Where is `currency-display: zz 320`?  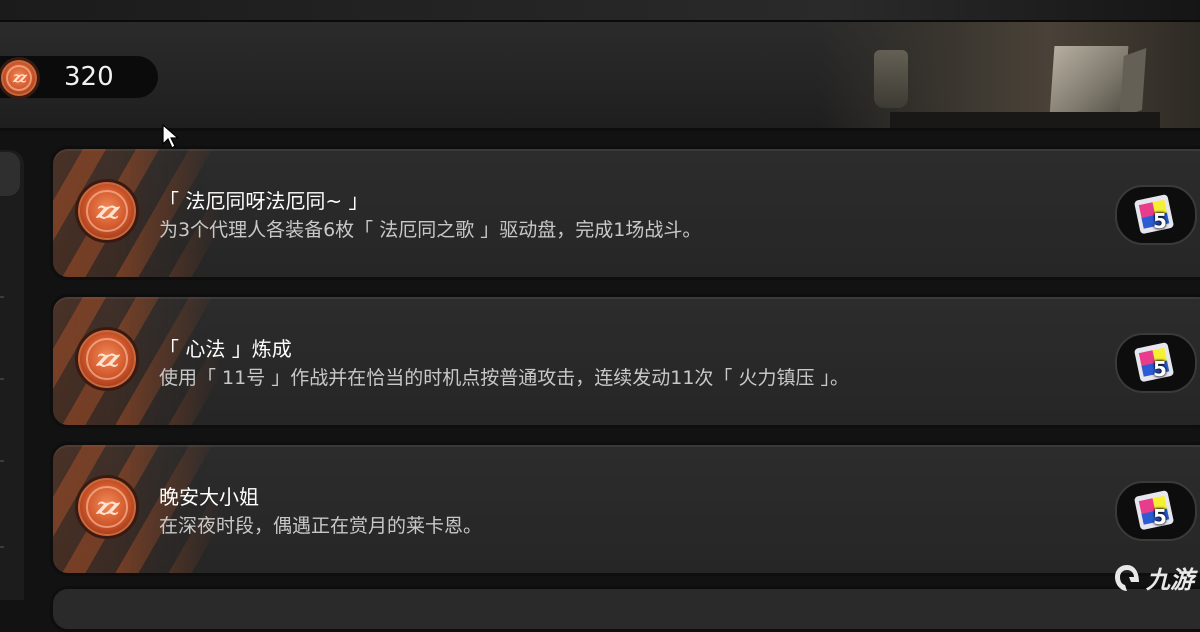 currency-display: zz 320 is located at coordinates (79, 77).